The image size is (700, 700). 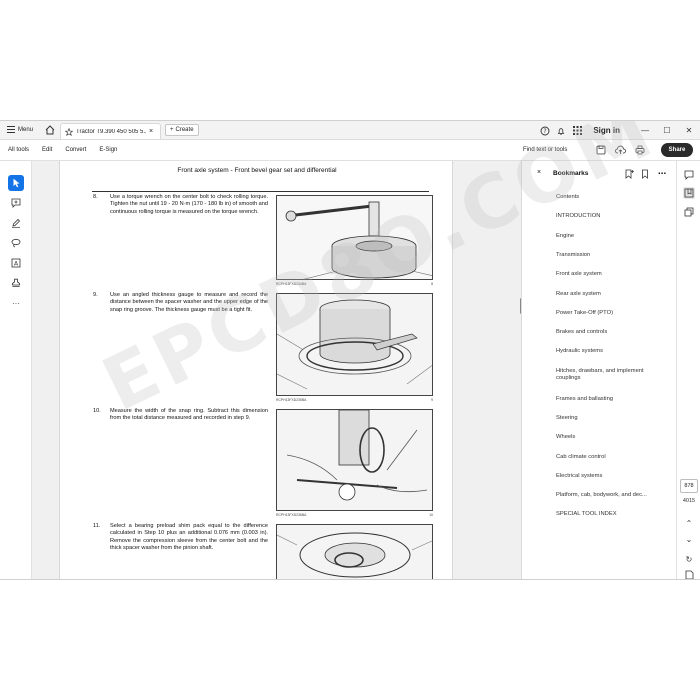 What do you see at coordinates (75, 150) in the screenshot?
I see `toolbar-convert: Convert` at bounding box center [75, 150].